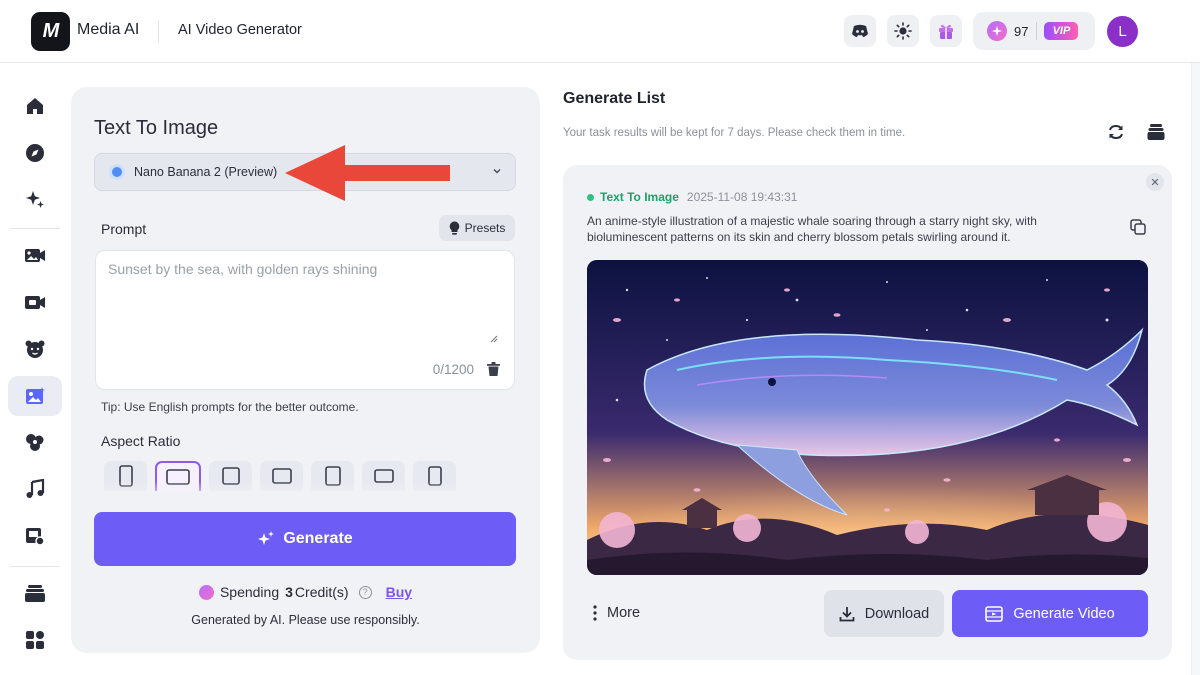 Image resolution: width=1200 pixels, height=675 pixels. Describe the element at coordinates (108, 30) in the screenshot. I see `brand-name: Media AI` at that location.